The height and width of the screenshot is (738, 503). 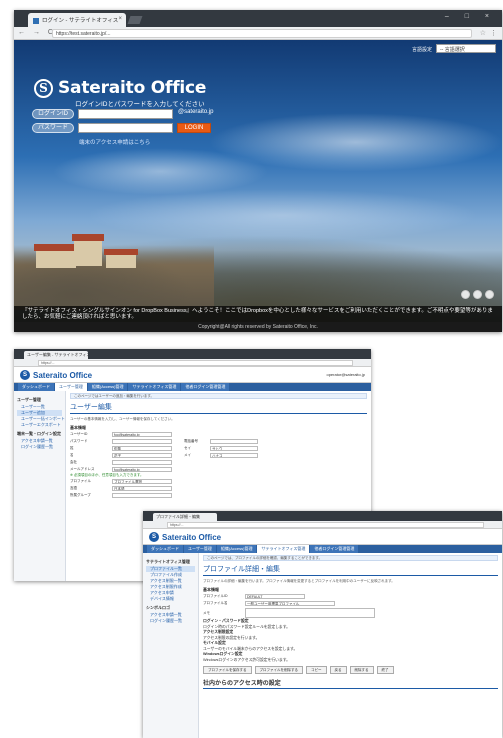 I want to click on company-field, so click(x=142, y=462).